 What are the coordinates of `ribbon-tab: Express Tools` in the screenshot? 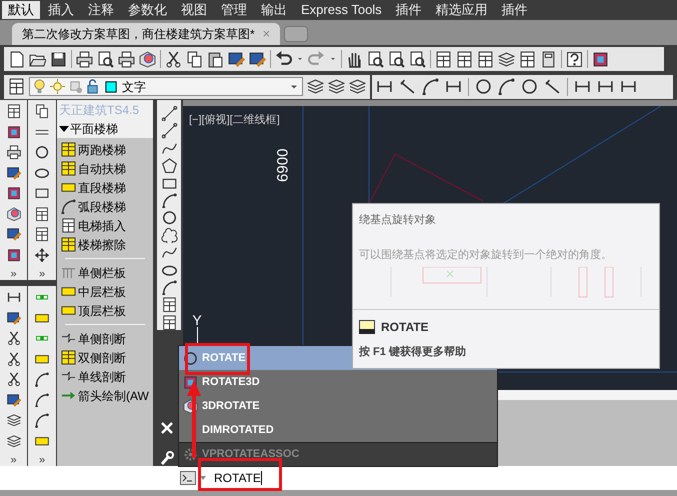 It's located at (341, 10).